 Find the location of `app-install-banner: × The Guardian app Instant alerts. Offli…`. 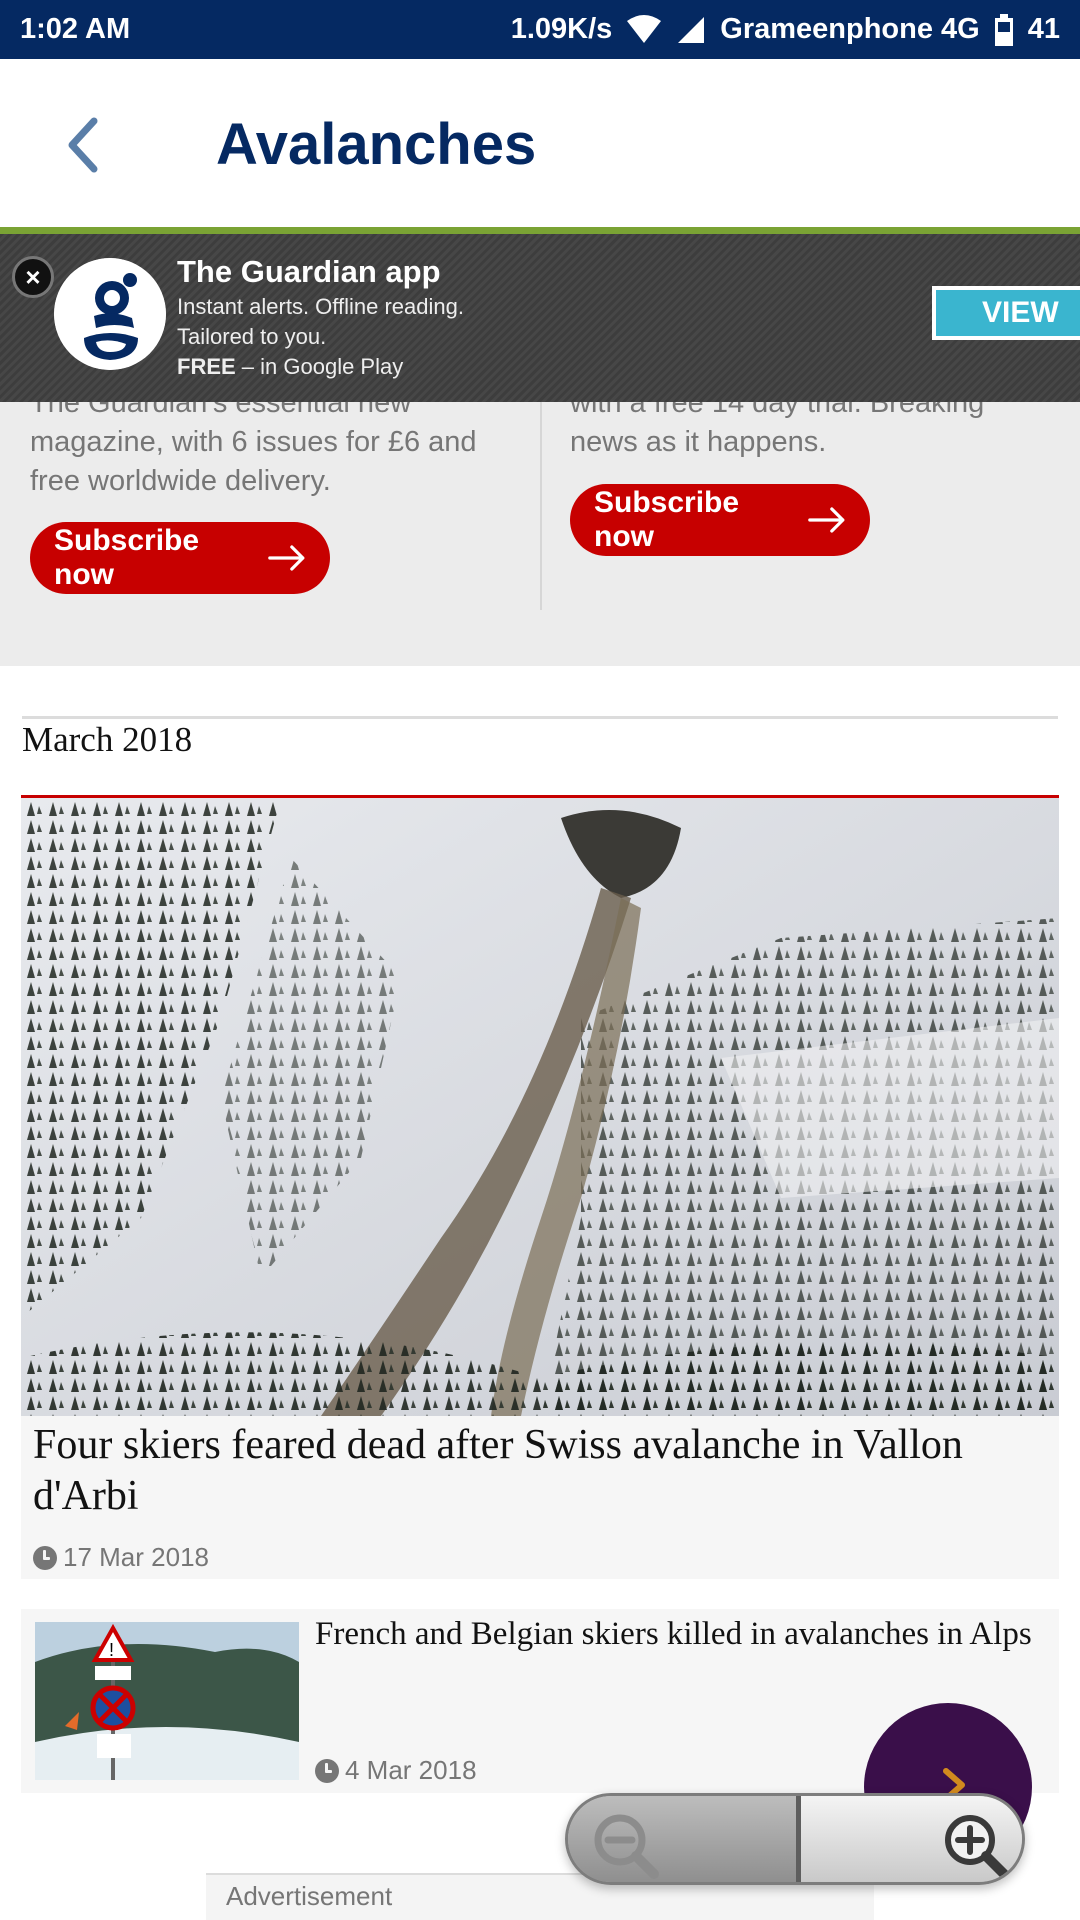

app-install-banner: × The Guardian app Instant alerts. Offli… is located at coordinates (540, 318).